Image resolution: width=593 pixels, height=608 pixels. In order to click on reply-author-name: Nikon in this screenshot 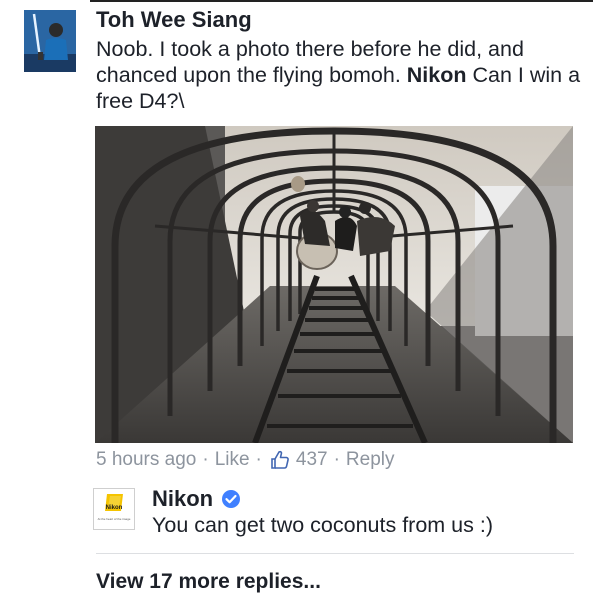, I will do `click(182, 499)`.